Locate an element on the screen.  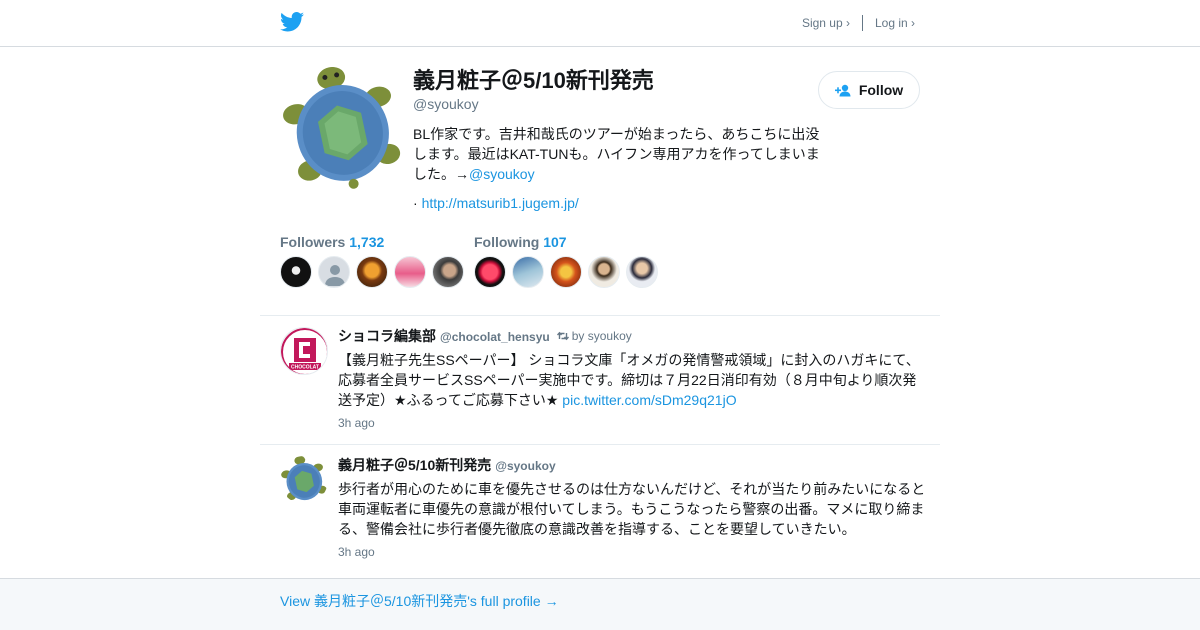
bio-mention-link: @syoukoy is located at coordinates (502, 174).